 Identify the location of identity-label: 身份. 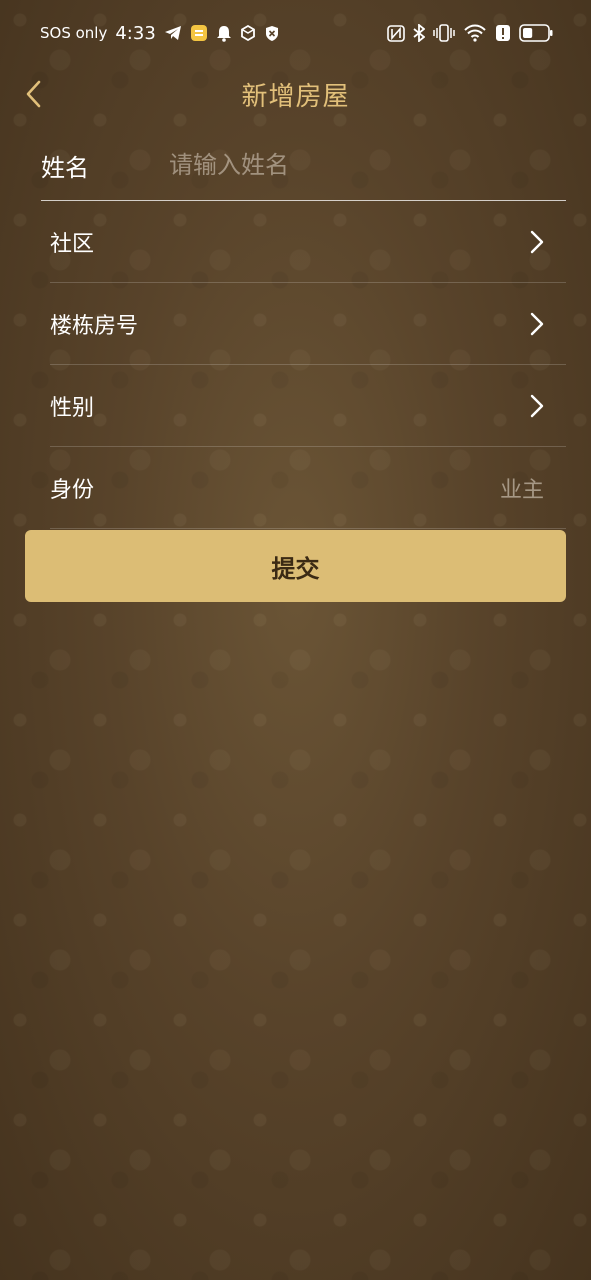
(72, 490).